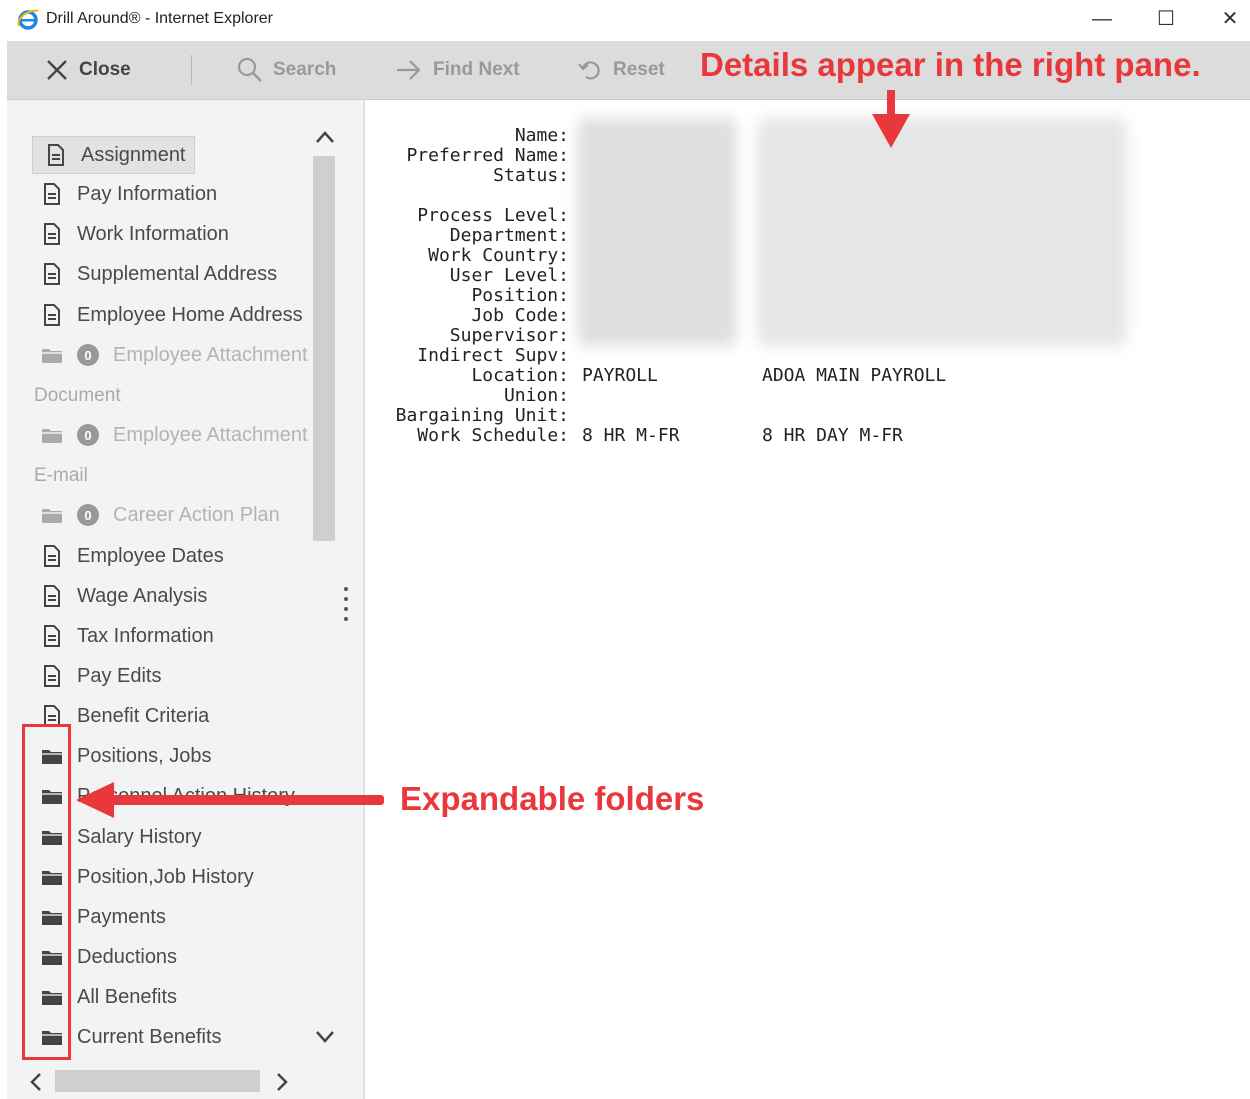 The height and width of the screenshot is (1099, 1250). I want to click on undo-icon, so click(589, 70).